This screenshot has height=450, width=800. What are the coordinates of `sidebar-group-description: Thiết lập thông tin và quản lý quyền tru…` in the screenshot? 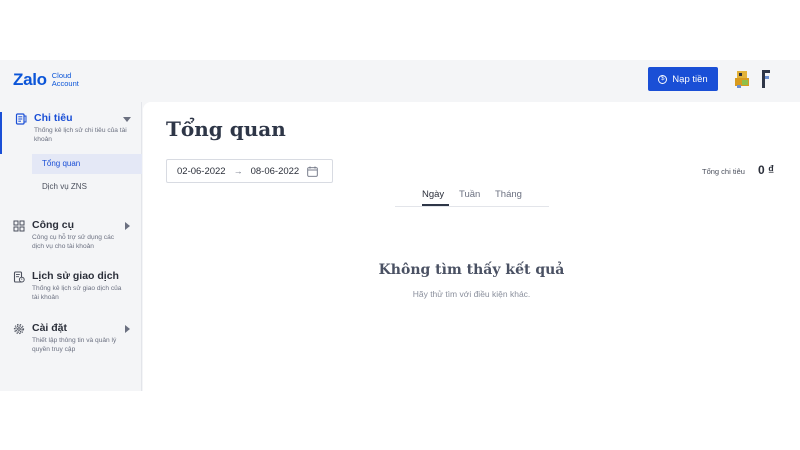 It's located at (74, 345).